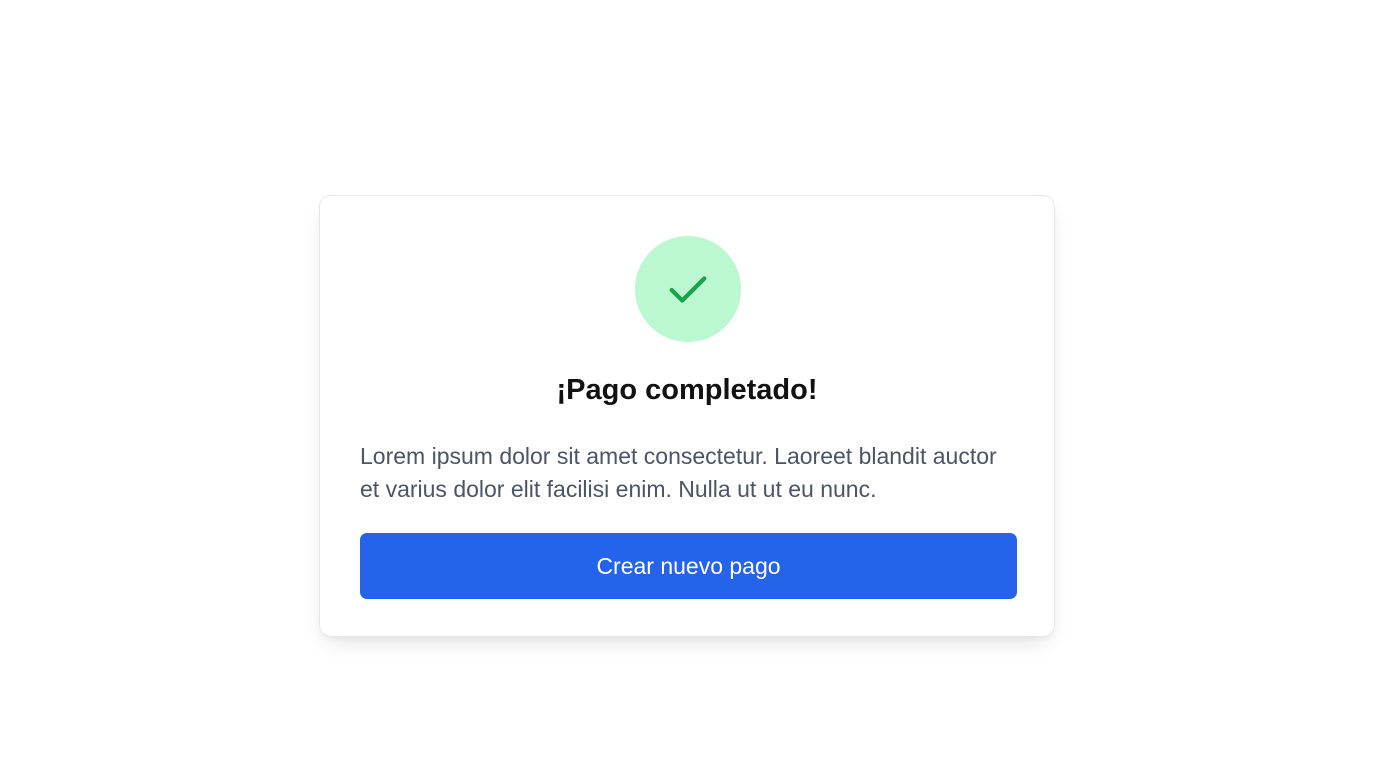 This screenshot has width=1376, height=768. I want to click on check-icon, so click(688, 289).